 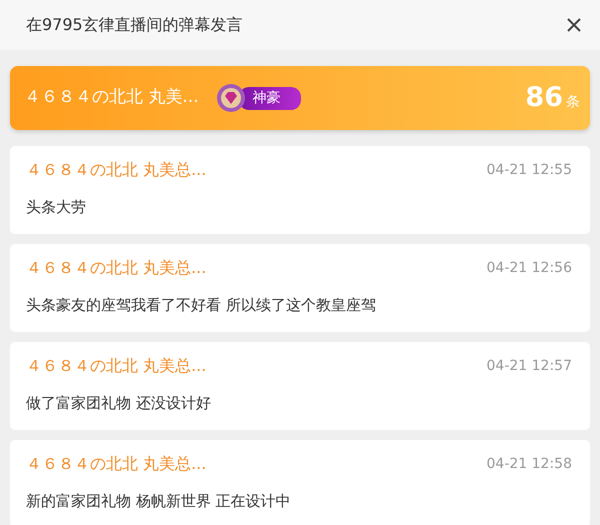 What do you see at coordinates (56, 207) in the screenshot?
I see `message-text: 头条大劳` at bounding box center [56, 207].